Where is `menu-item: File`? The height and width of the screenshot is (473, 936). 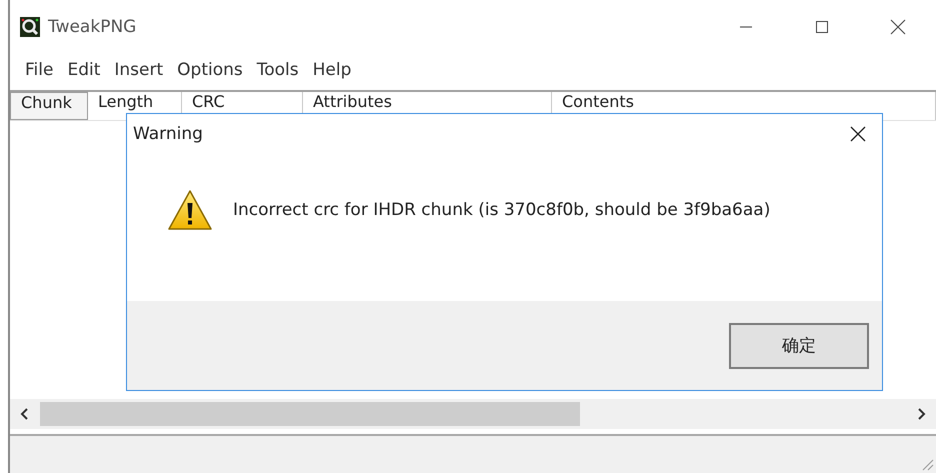 menu-item: File is located at coordinates (39, 70).